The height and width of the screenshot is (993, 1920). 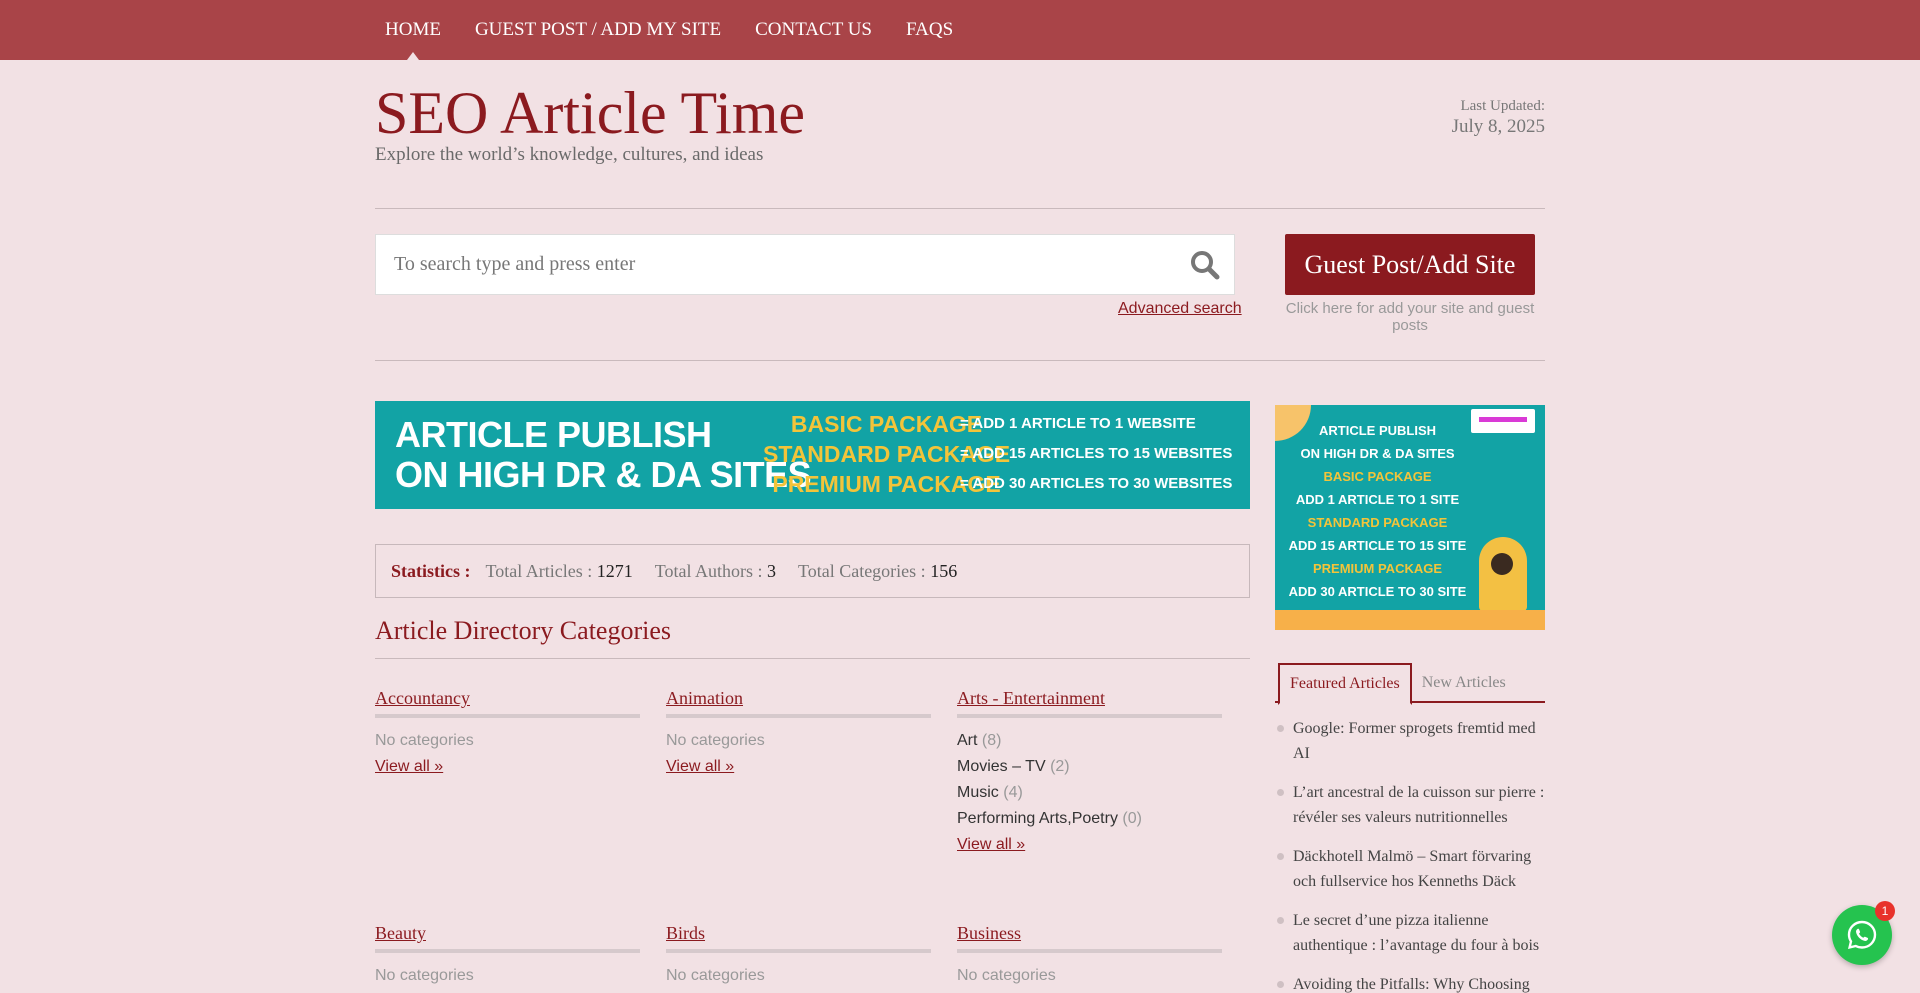 What do you see at coordinates (944, 570) in the screenshot?
I see `stat-categories-value: 156` at bounding box center [944, 570].